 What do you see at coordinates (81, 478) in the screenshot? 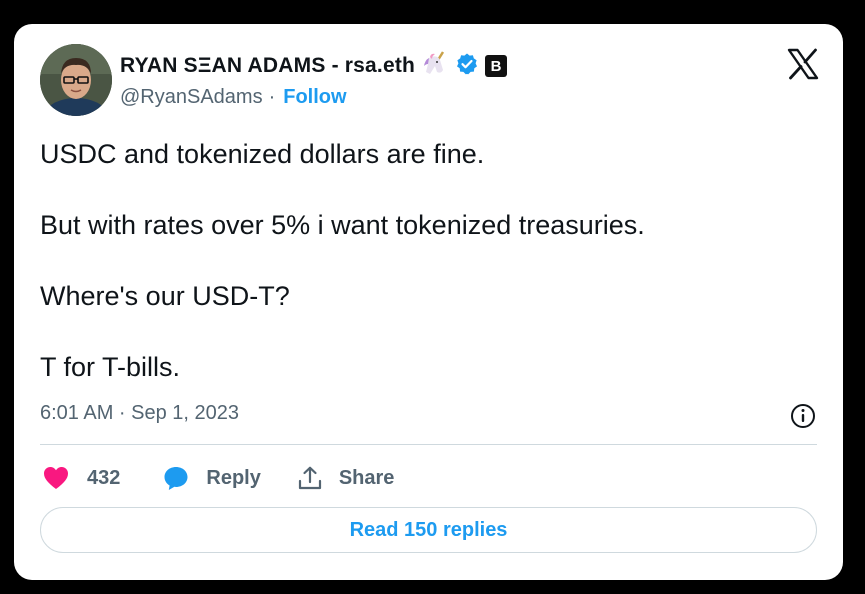
I see `like-button: 432` at bounding box center [81, 478].